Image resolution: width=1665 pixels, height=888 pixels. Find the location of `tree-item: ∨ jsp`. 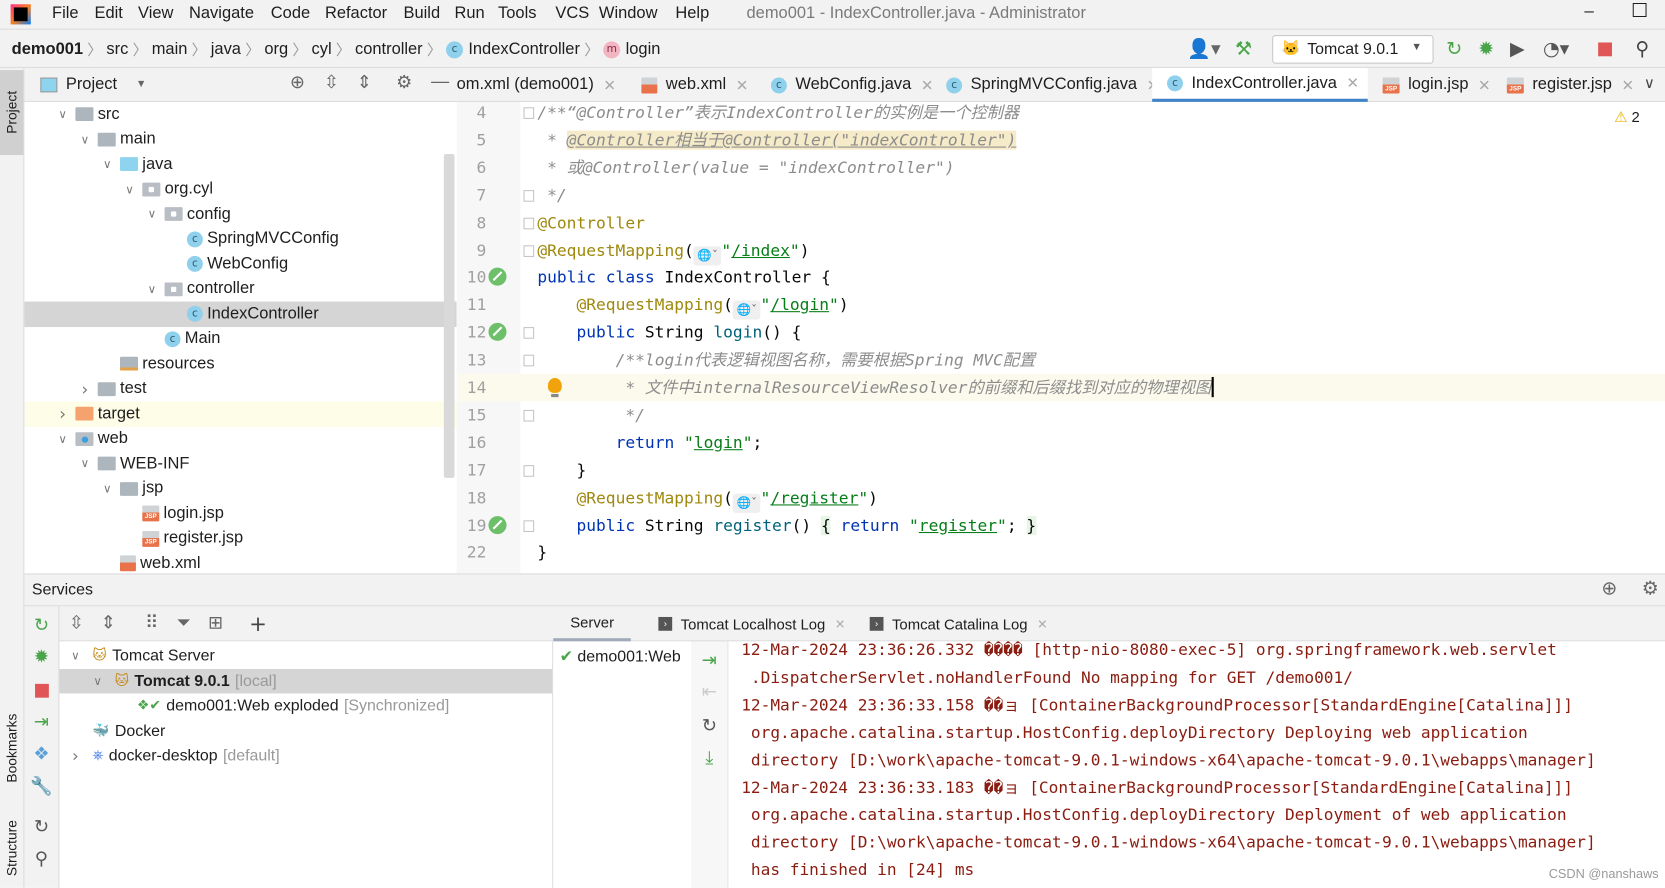

tree-item: ∨ jsp is located at coordinates (240, 488).